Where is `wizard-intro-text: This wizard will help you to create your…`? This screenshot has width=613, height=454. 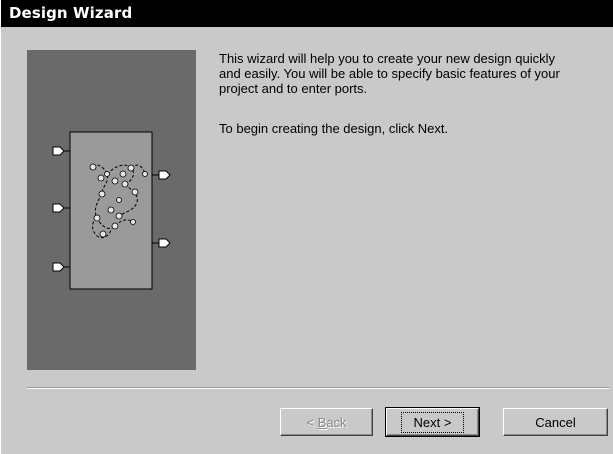 wizard-intro-text: This wizard will help you to create your… is located at coordinates (389, 73).